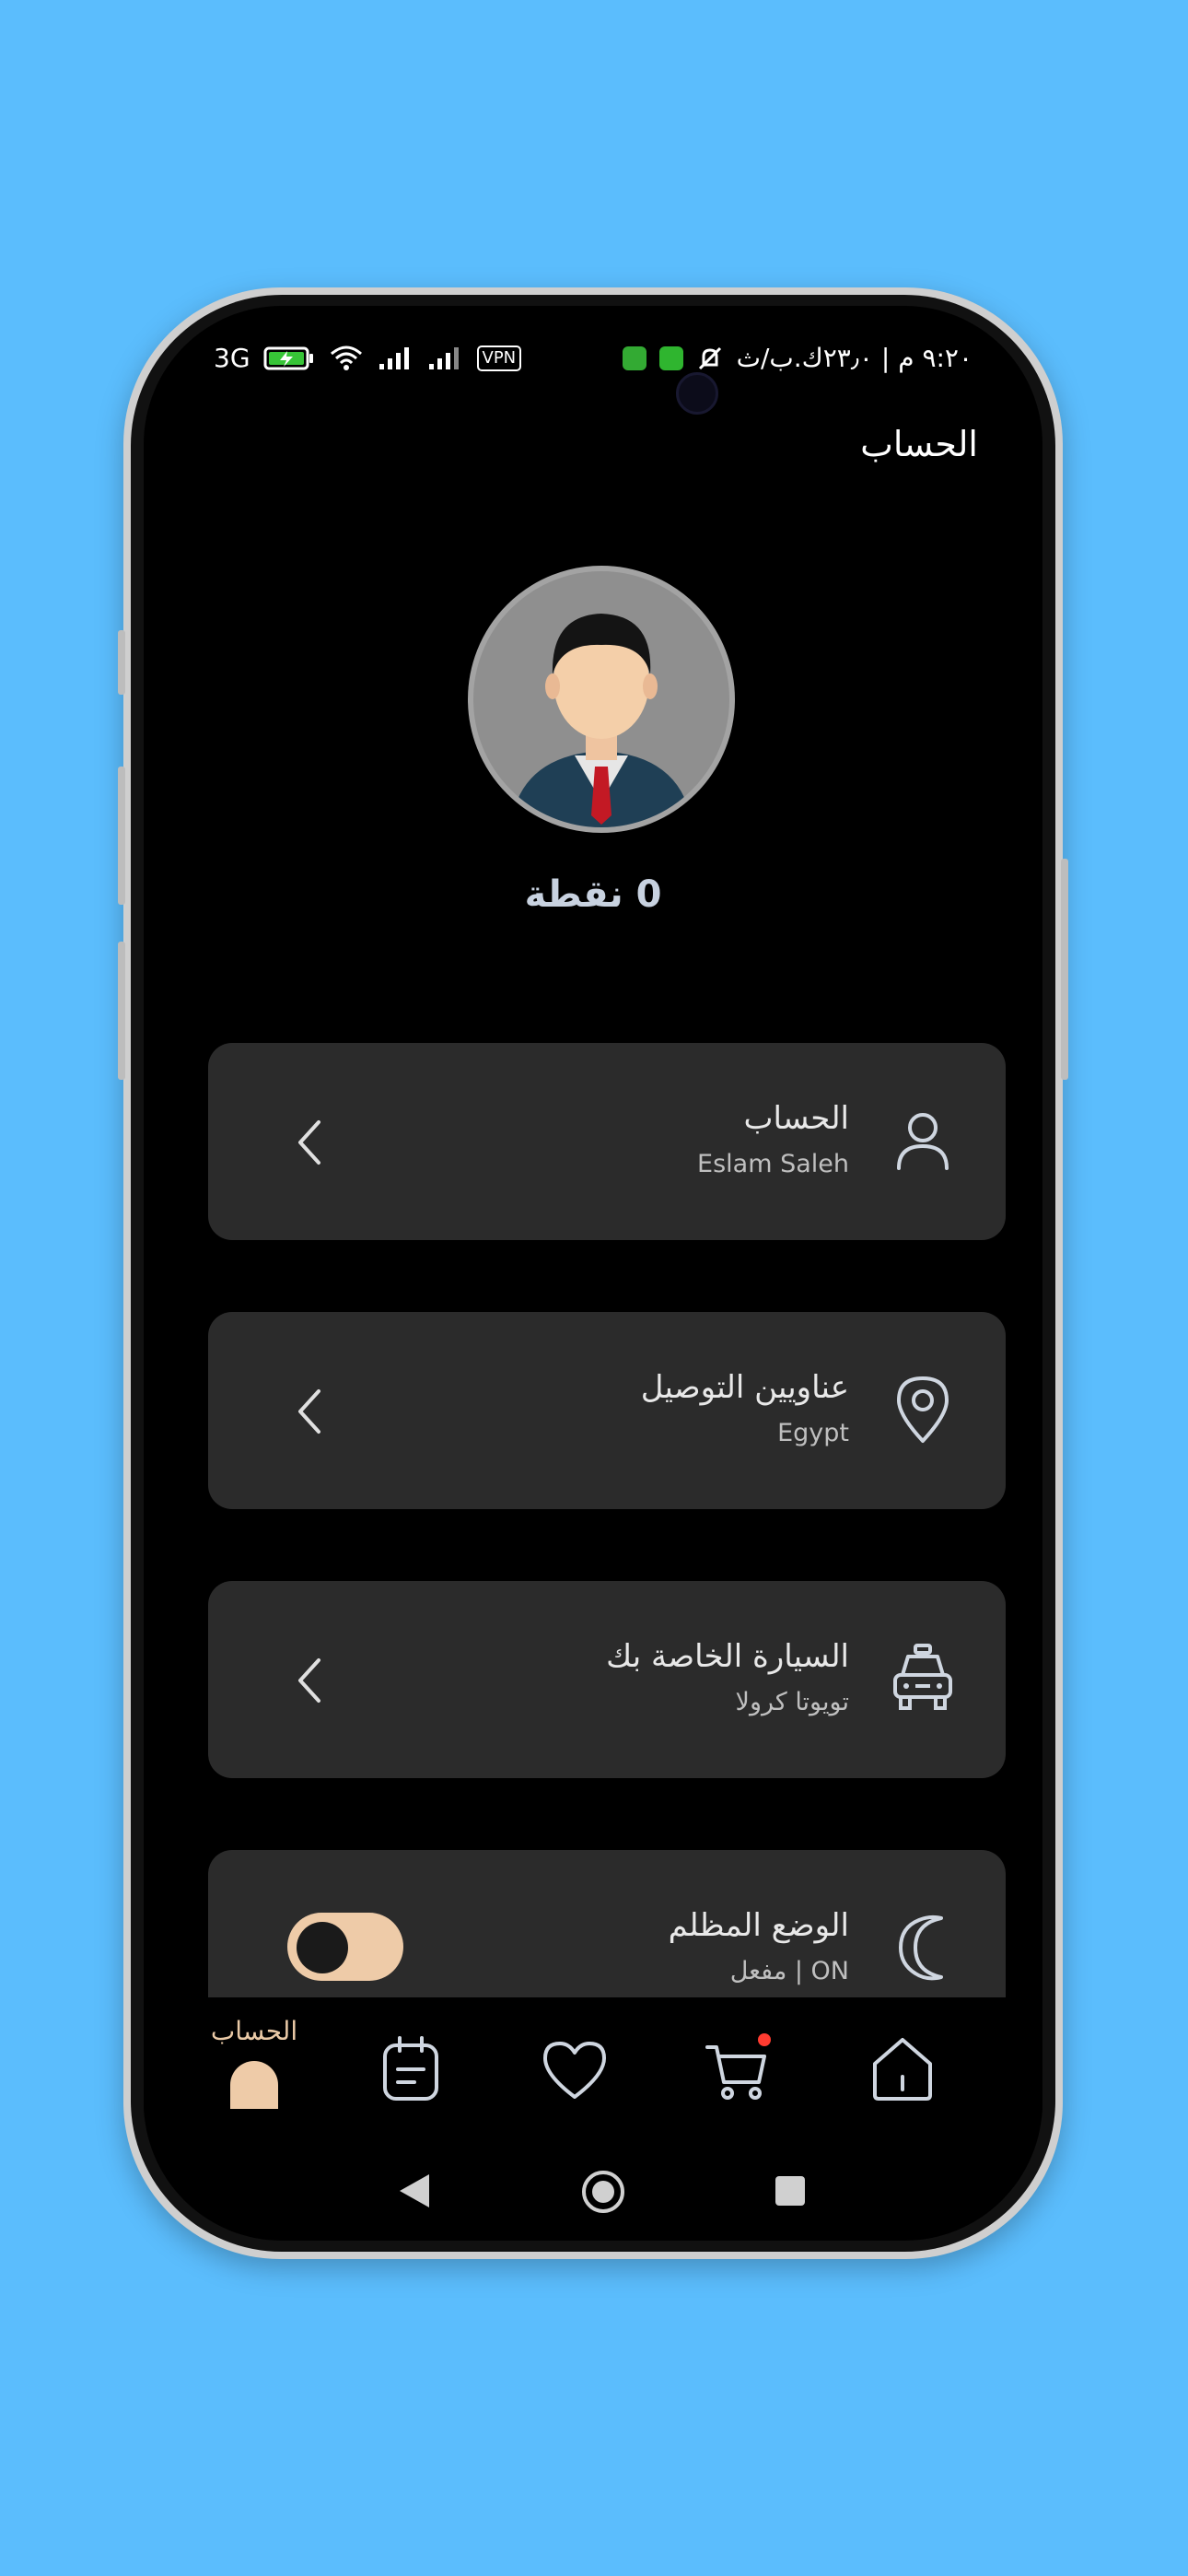 The height and width of the screenshot is (2576, 1188). What do you see at coordinates (773, 1164) in the screenshot?
I see `card-subtitle: Eslam Saleh` at bounding box center [773, 1164].